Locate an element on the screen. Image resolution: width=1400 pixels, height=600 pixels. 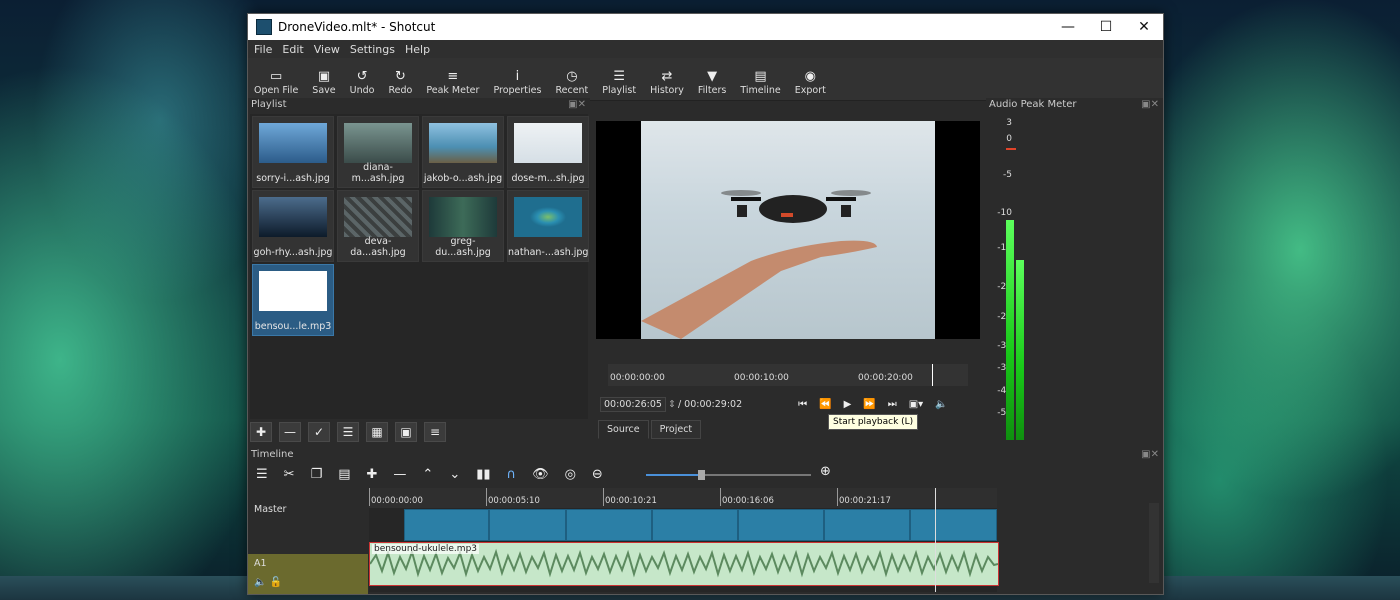
recent-button: ◷ Recent is located at coordinates (571, 82).